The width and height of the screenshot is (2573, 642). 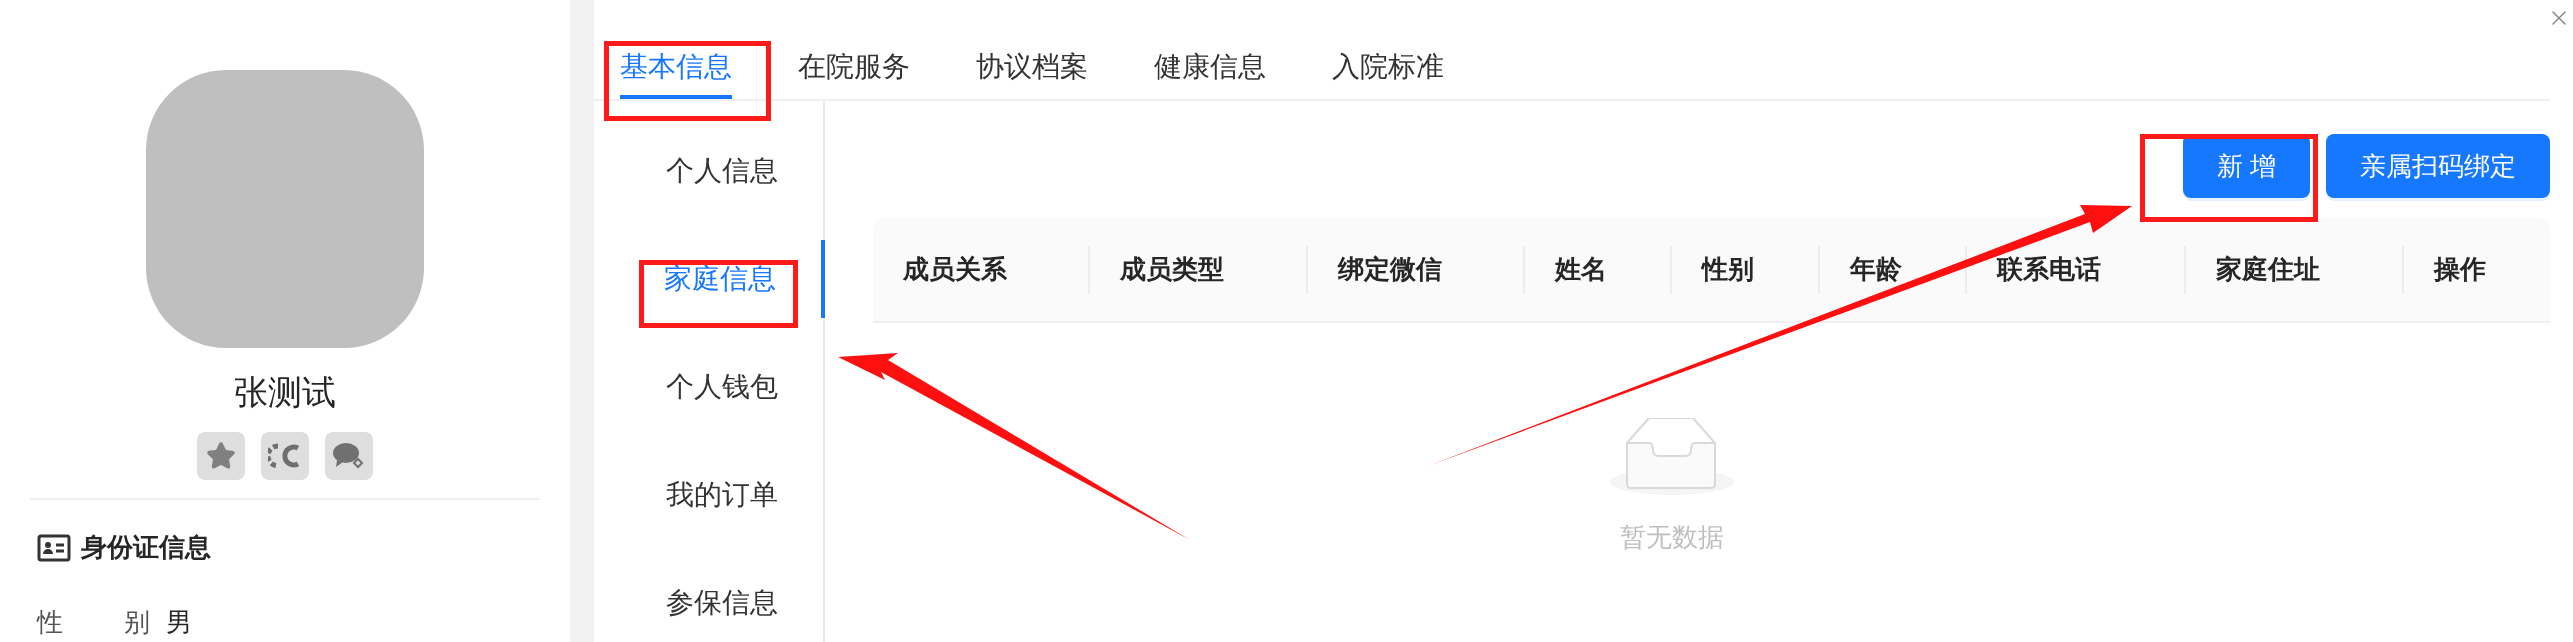 I want to click on section-title: 身份证信息, so click(x=146, y=547).